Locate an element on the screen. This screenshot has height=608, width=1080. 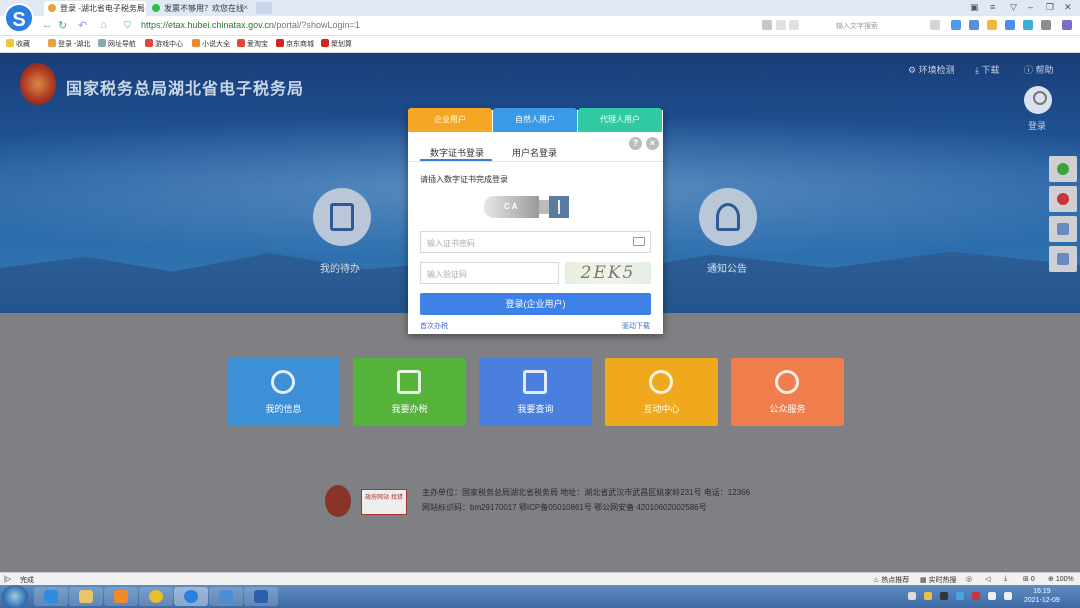
download-link: ⤓ 下载 is located at coordinates (987, 69).